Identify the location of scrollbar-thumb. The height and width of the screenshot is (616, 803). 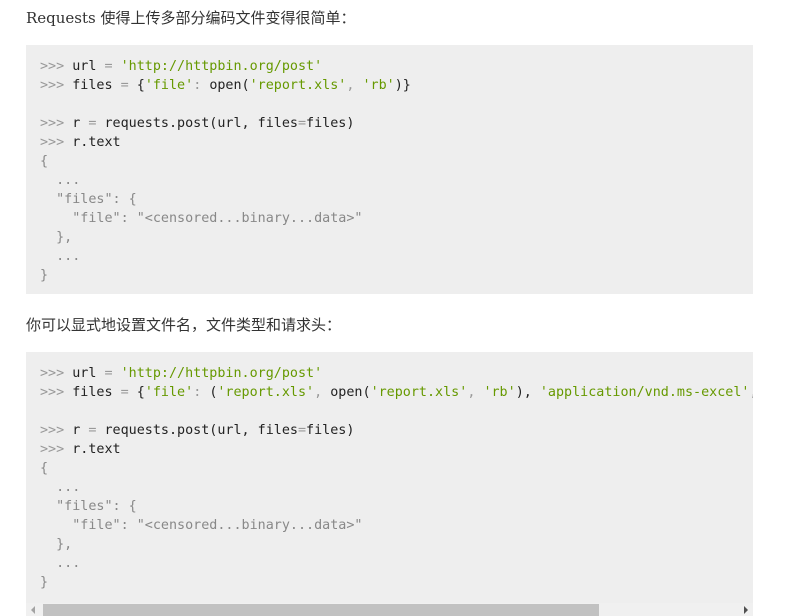
(321, 610).